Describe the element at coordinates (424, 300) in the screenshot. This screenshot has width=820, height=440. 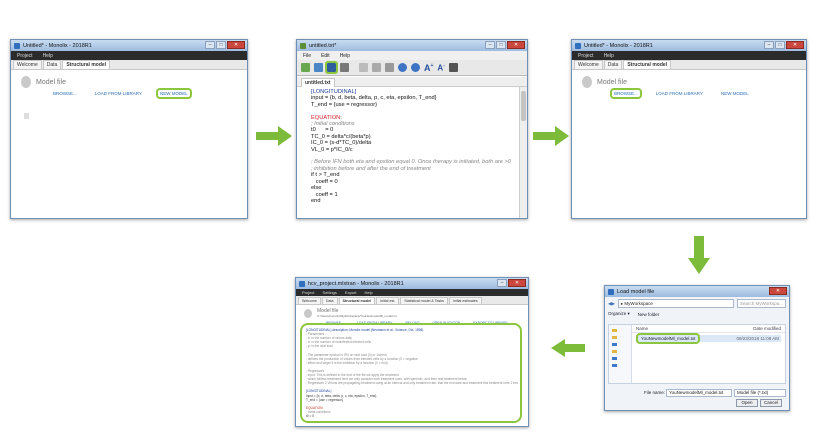
I see `tab-statistical-model: Statistical model & Tasks` at that location.